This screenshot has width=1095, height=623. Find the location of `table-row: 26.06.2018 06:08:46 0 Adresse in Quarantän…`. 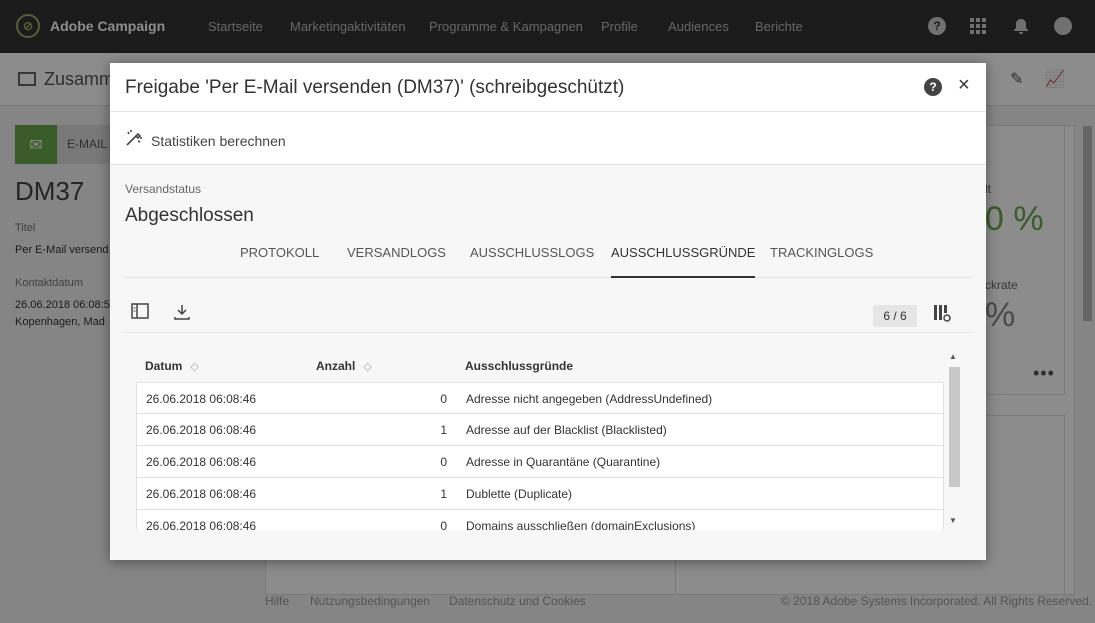

table-row: 26.06.2018 06:08:46 0 Adresse in Quarantän… is located at coordinates (540, 462).